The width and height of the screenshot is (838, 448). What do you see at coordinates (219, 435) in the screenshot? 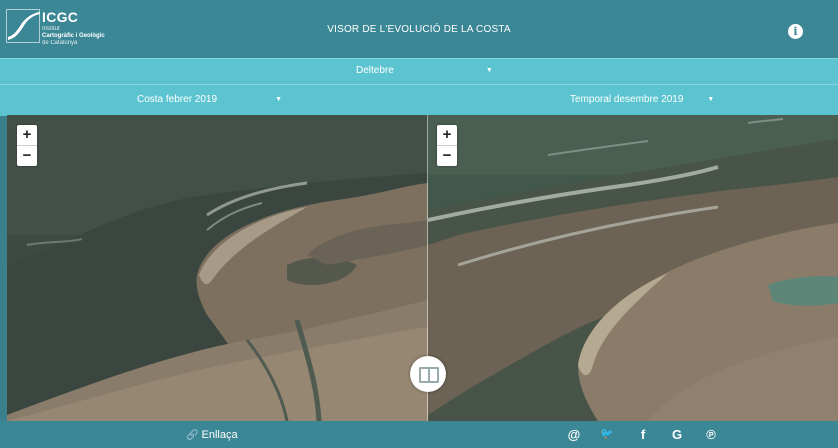
I see `share-link-label: Enllaça` at bounding box center [219, 435].